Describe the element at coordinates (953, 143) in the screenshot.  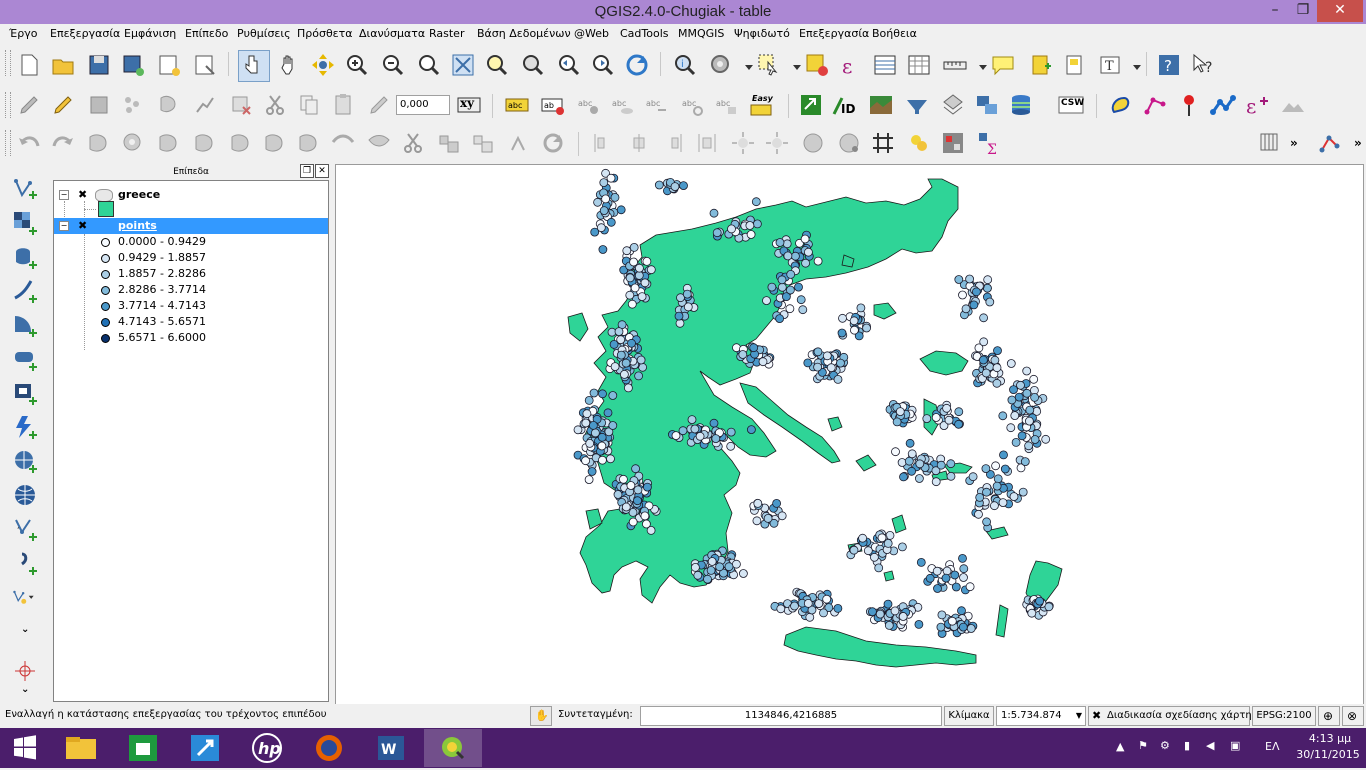
I see `raster-plugin-icon` at that location.